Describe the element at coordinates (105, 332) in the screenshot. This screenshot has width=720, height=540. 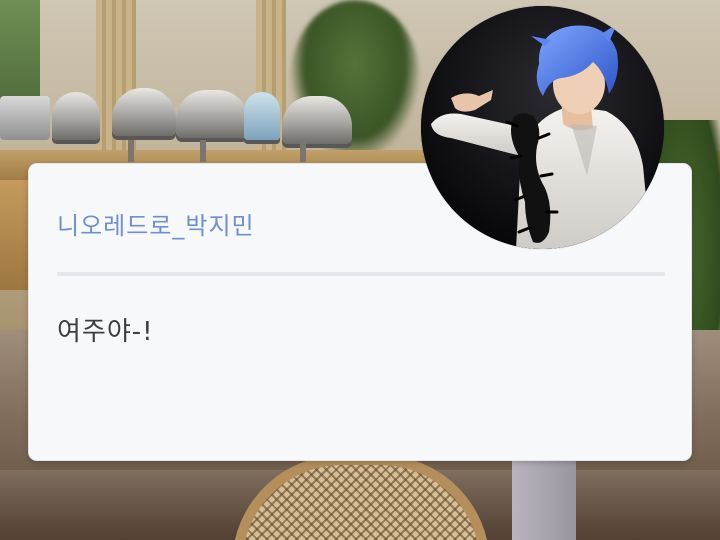
I see `dialog-message: 여주야-!` at that location.